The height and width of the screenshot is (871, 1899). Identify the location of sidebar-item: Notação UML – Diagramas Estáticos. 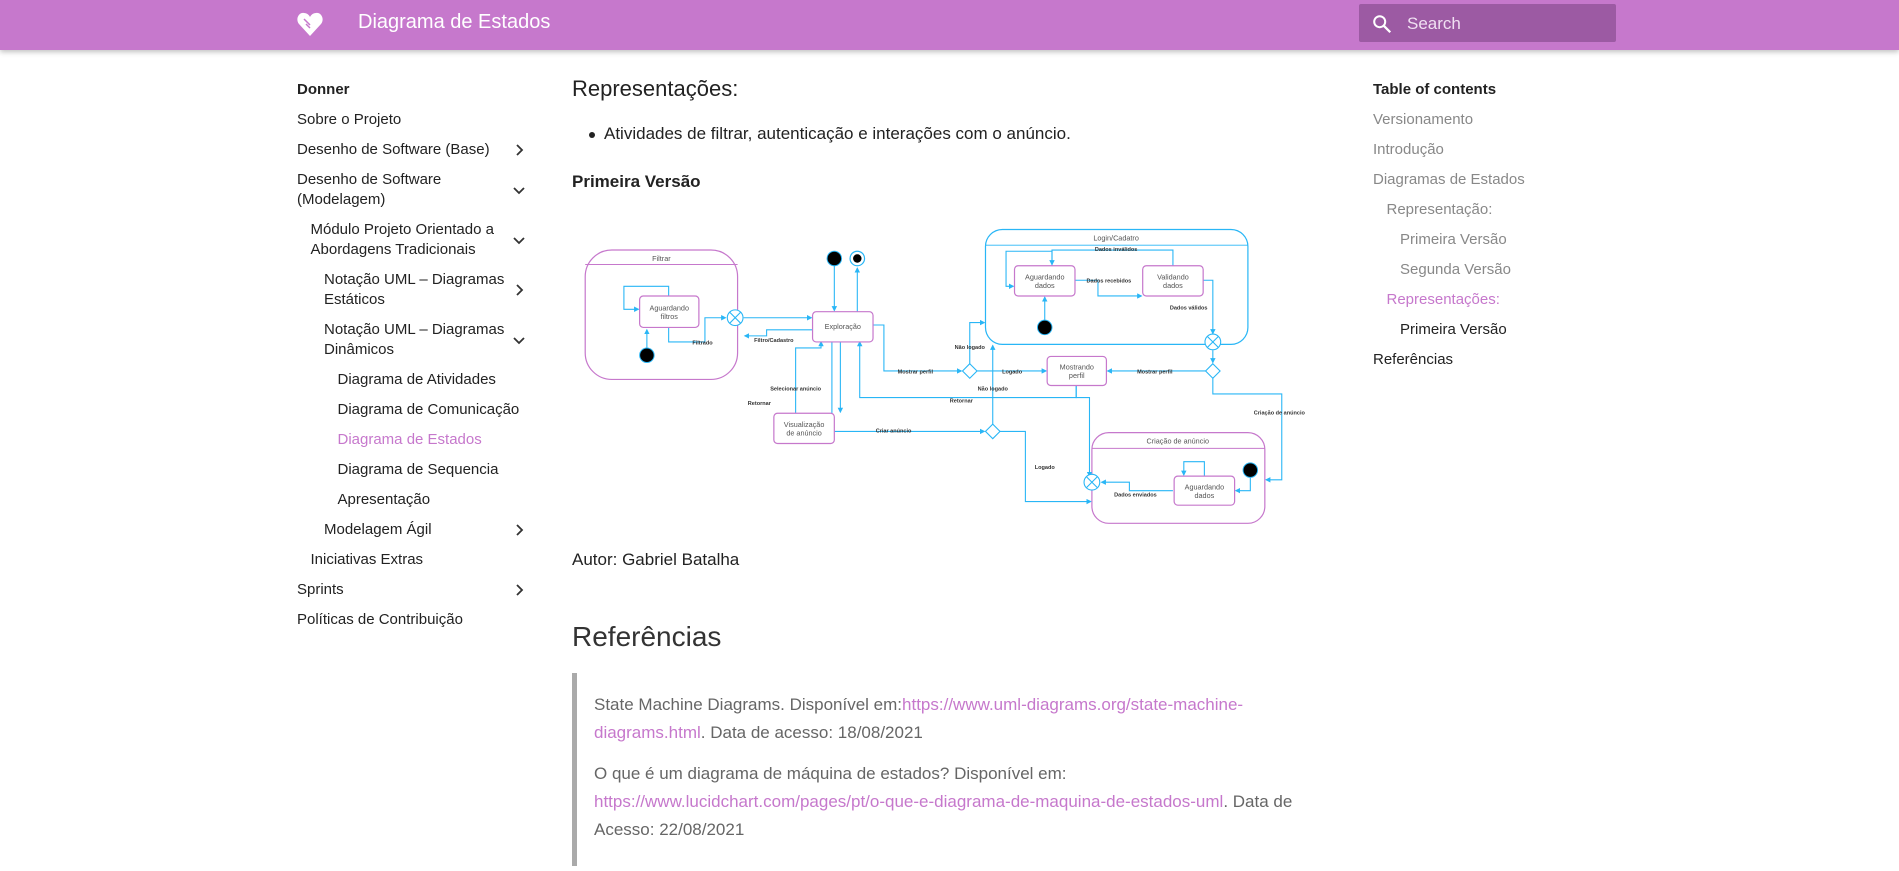
(417, 291).